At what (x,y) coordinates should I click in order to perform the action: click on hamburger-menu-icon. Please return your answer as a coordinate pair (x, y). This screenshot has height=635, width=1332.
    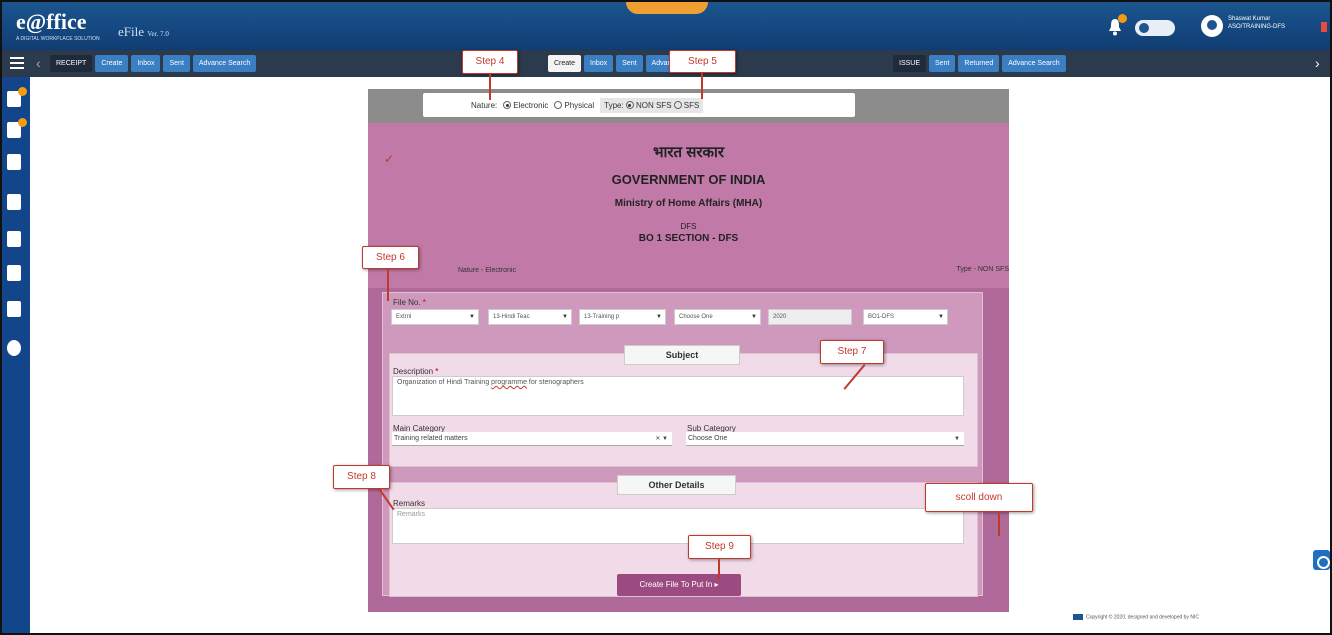
    Looking at the image, I should click on (17, 63).